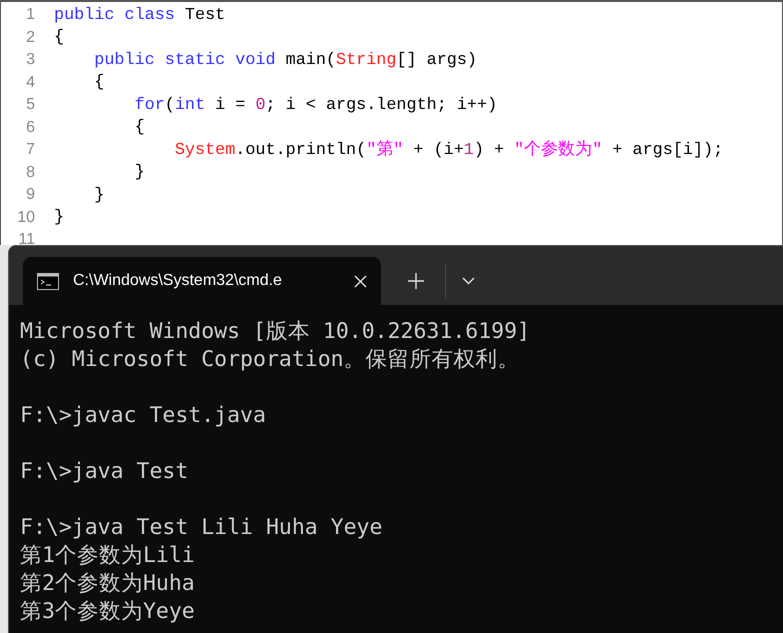  I want to click on console-icon, so click(48, 281).